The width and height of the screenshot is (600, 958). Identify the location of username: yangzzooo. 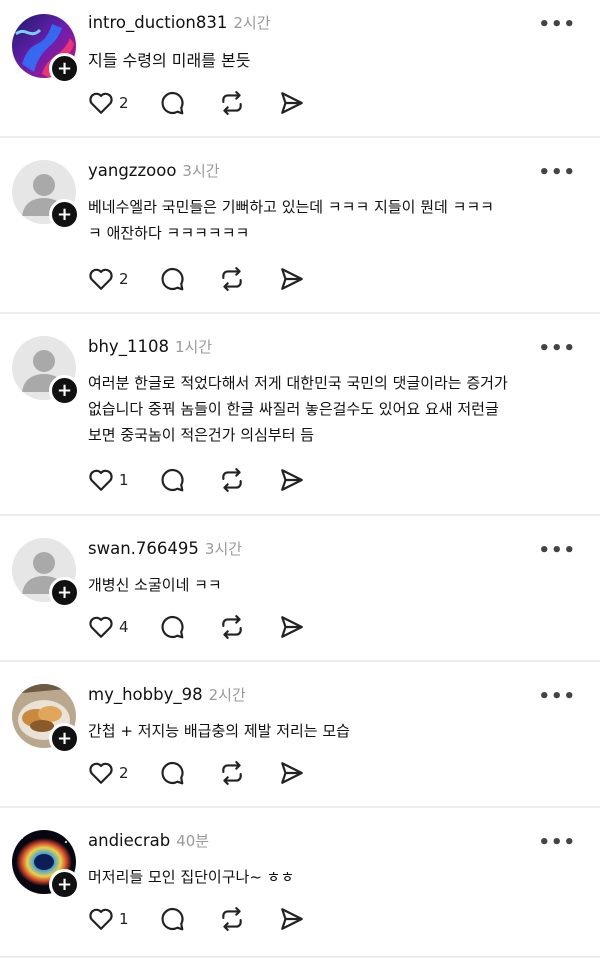
(132, 170).